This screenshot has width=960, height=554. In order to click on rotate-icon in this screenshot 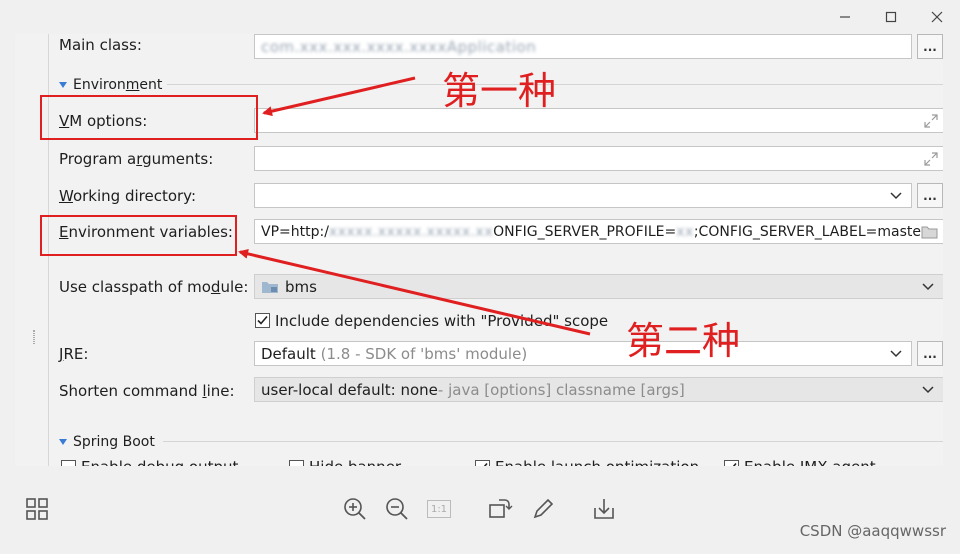, I will do `click(500, 509)`.